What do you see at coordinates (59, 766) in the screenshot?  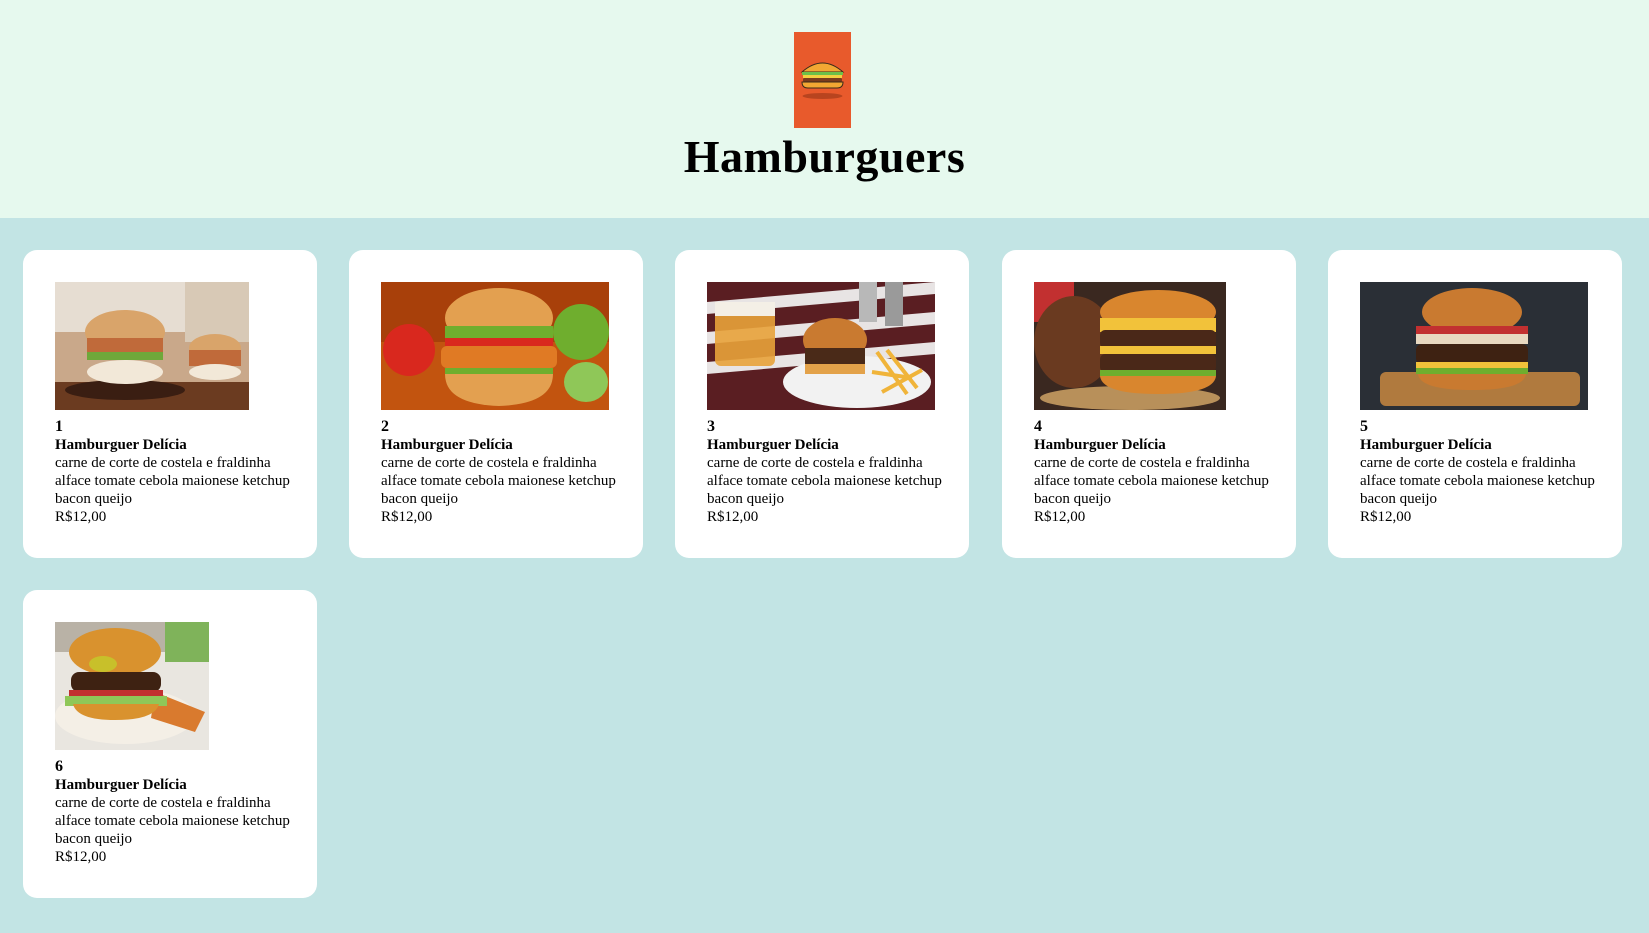 I see `product-number: 6` at bounding box center [59, 766].